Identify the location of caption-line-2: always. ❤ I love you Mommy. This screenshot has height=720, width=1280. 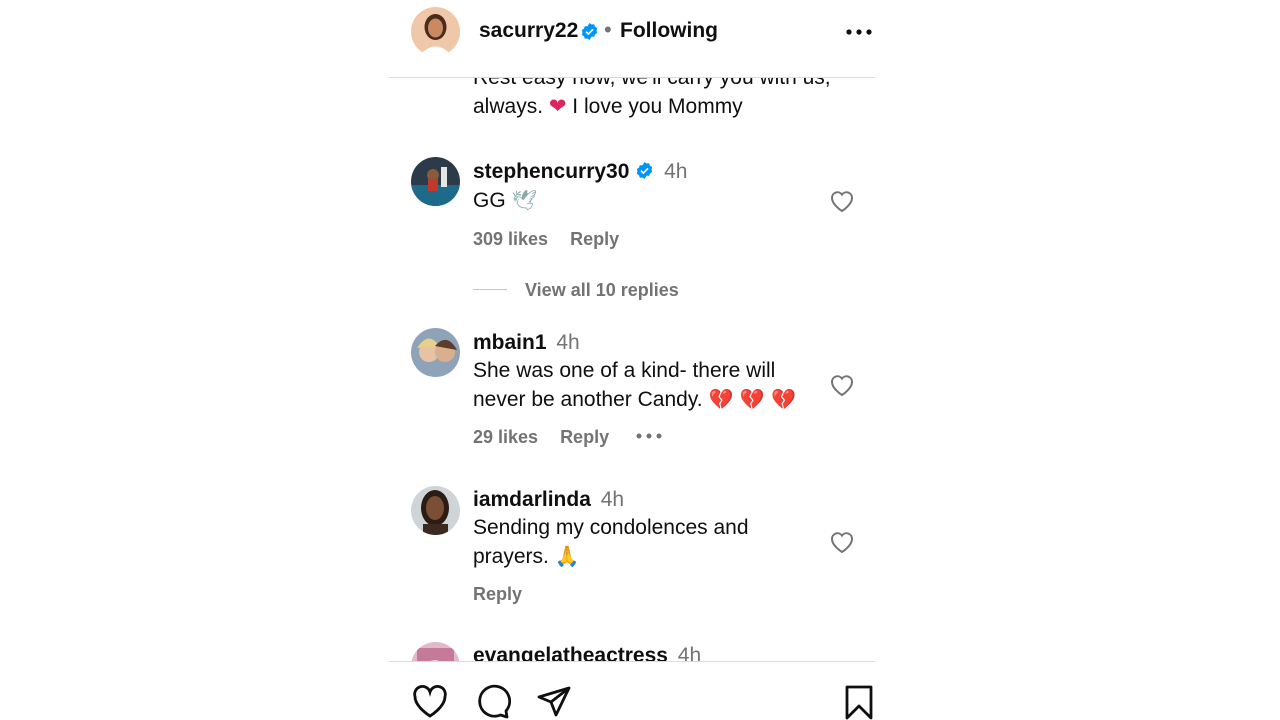
(663, 106).